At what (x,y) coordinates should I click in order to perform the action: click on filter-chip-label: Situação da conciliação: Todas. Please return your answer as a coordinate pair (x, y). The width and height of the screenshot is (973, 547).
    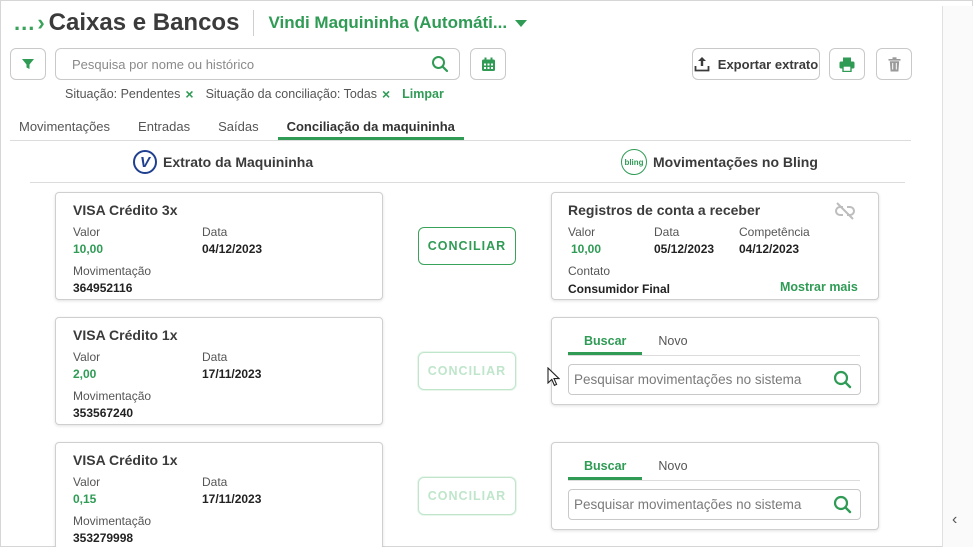
    Looking at the image, I should click on (291, 94).